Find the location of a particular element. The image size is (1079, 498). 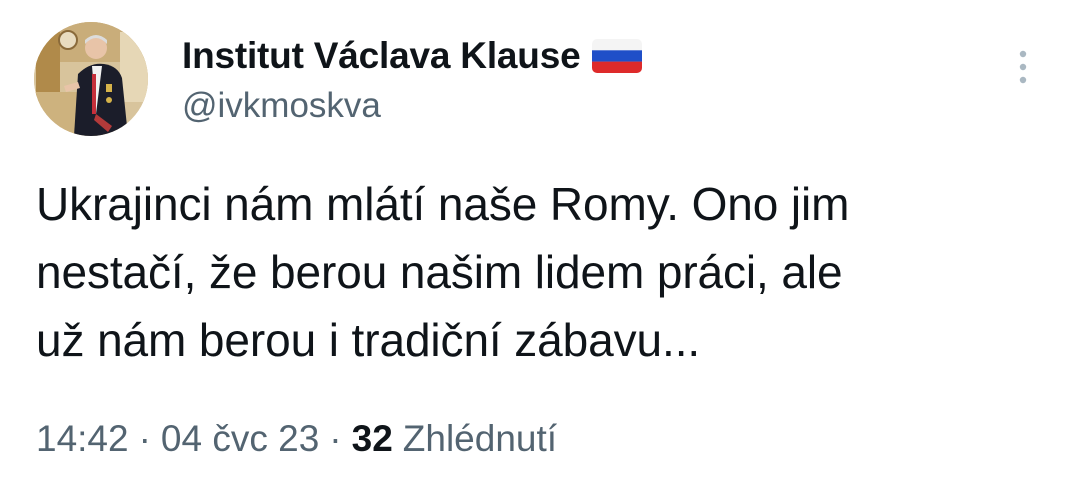

tweet-metadata: 14:42 · 04 čvc 23 · 32 Zhlédnutí is located at coordinates (296, 439).